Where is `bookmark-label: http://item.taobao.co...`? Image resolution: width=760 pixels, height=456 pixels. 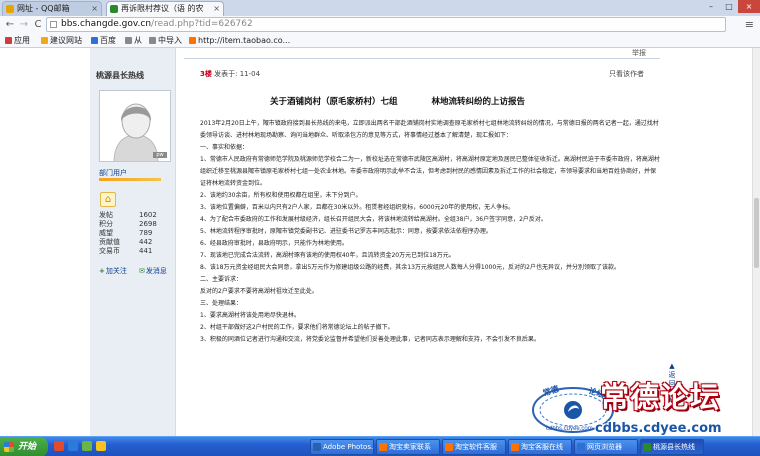
bookmark-label: http://item.taobao.co... is located at coordinates (244, 40).